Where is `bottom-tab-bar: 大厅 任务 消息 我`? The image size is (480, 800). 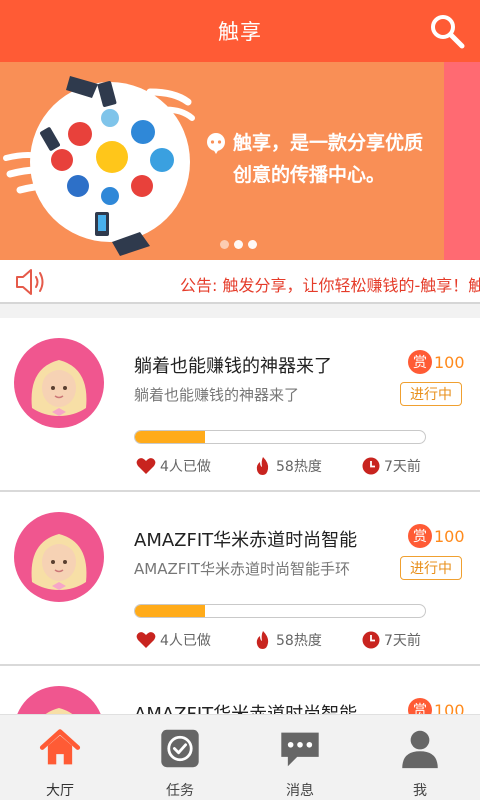
bottom-tab-bar: 大厅 任务 消息 我 is located at coordinates (240, 757).